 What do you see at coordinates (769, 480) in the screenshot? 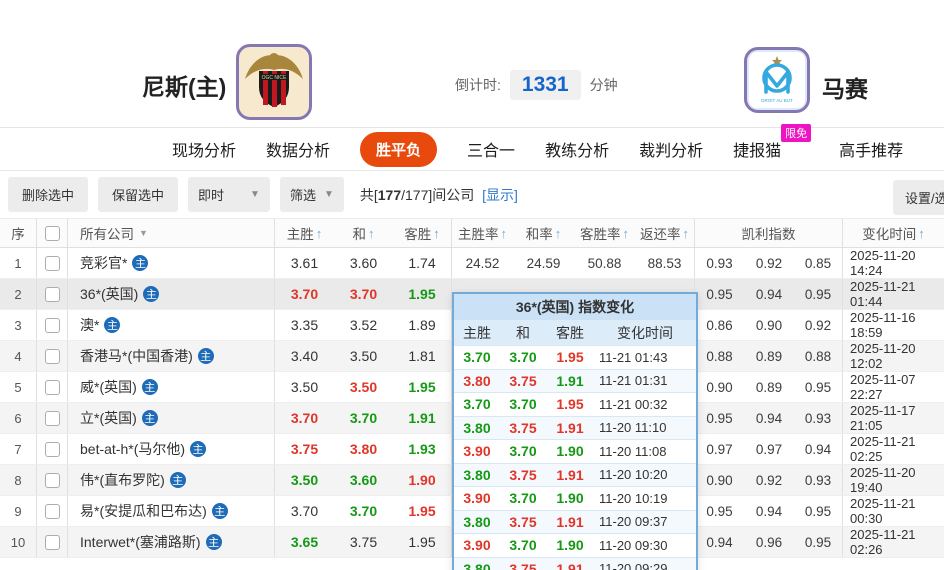
I see `kelly-value: 0.92` at bounding box center [769, 480].